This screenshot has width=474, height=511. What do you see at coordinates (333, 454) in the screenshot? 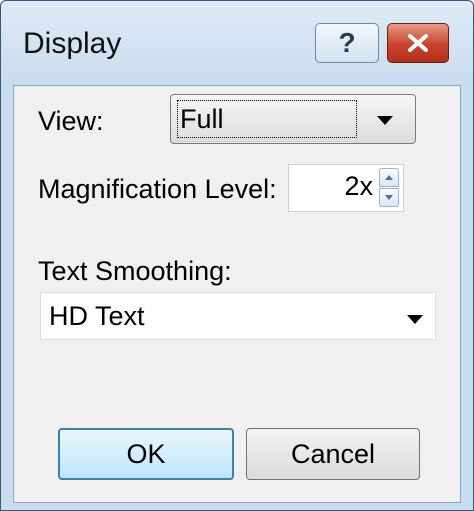
I see `cancel-button: Cancel` at bounding box center [333, 454].